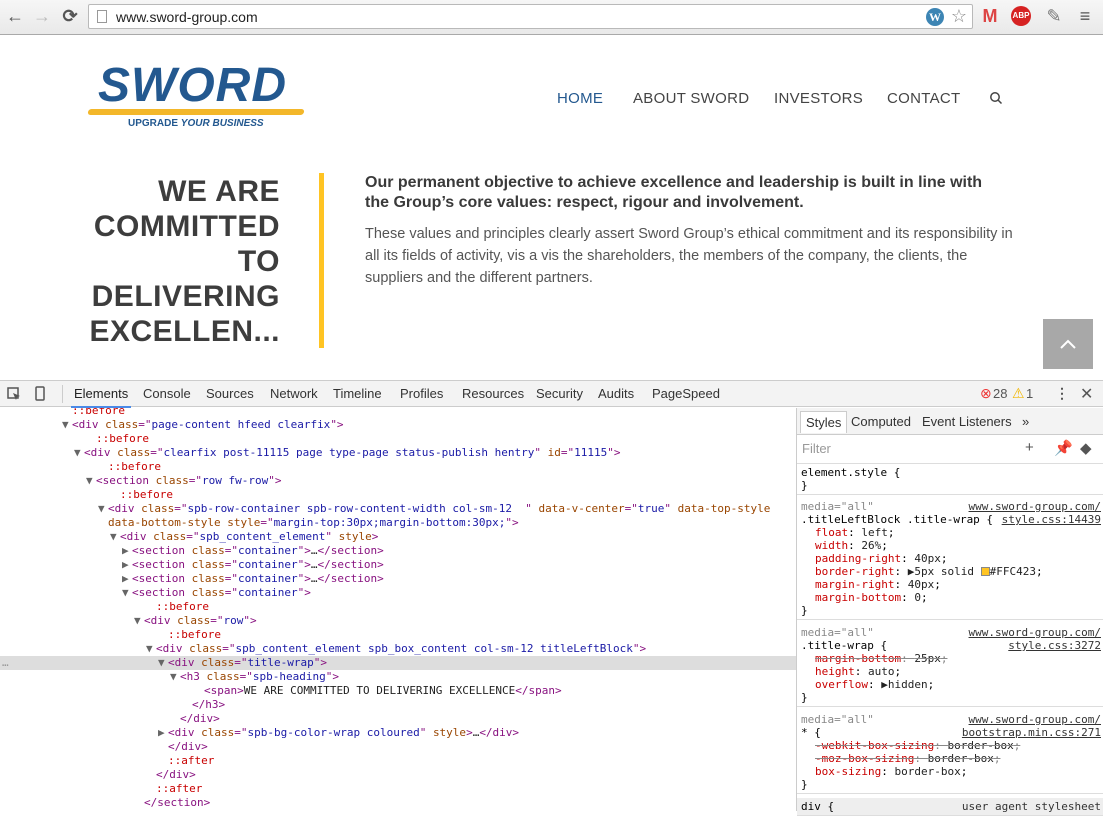 The height and width of the screenshot is (816, 1103). I want to click on tab-audits: Audits, so click(616, 393).